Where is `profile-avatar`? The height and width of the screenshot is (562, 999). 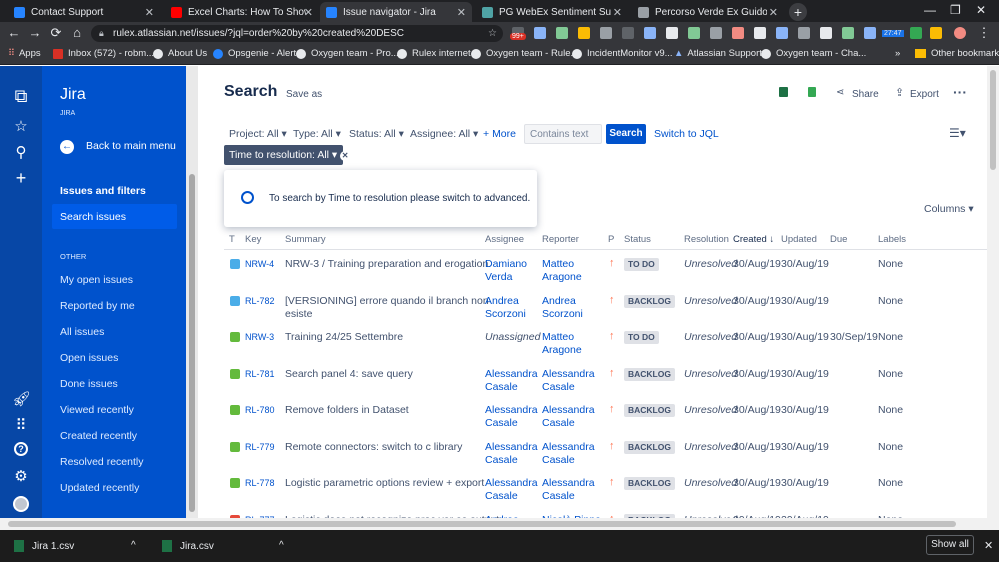
profile-avatar is located at coordinates (960, 33).